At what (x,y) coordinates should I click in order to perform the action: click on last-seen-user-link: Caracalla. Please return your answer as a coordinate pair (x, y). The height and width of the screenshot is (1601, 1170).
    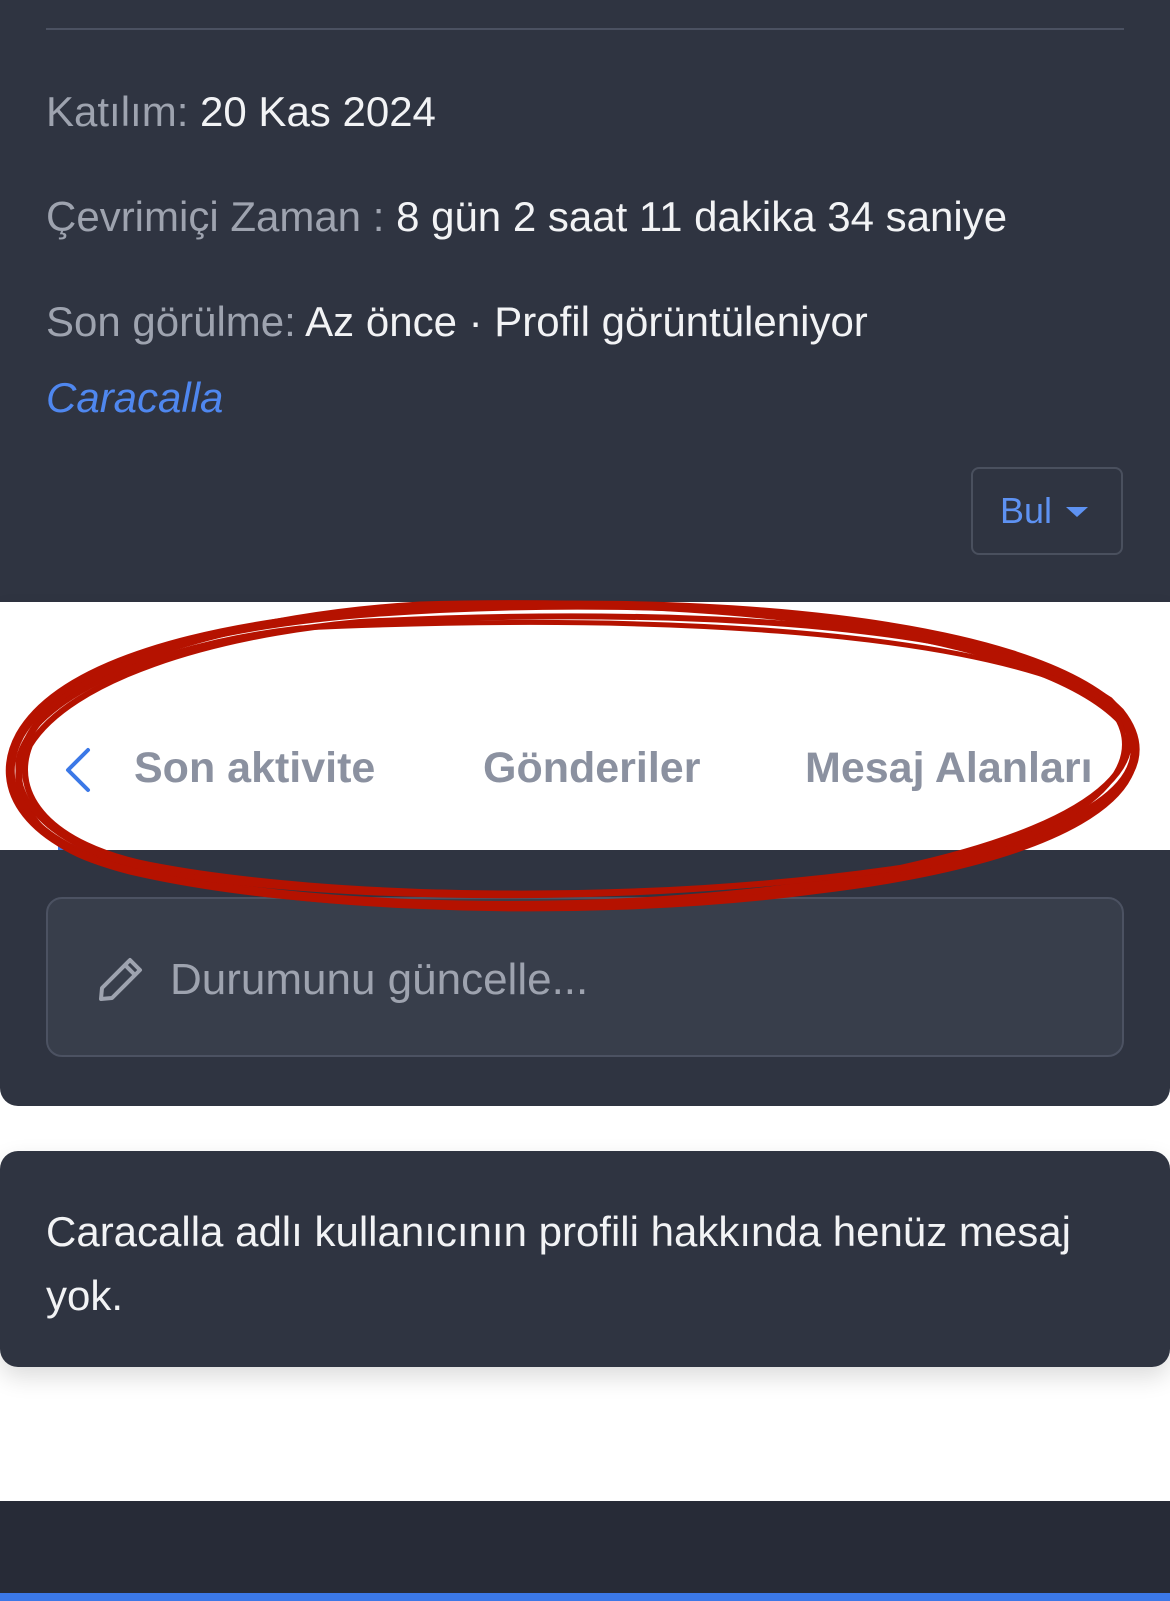
    Looking at the image, I should click on (134, 398).